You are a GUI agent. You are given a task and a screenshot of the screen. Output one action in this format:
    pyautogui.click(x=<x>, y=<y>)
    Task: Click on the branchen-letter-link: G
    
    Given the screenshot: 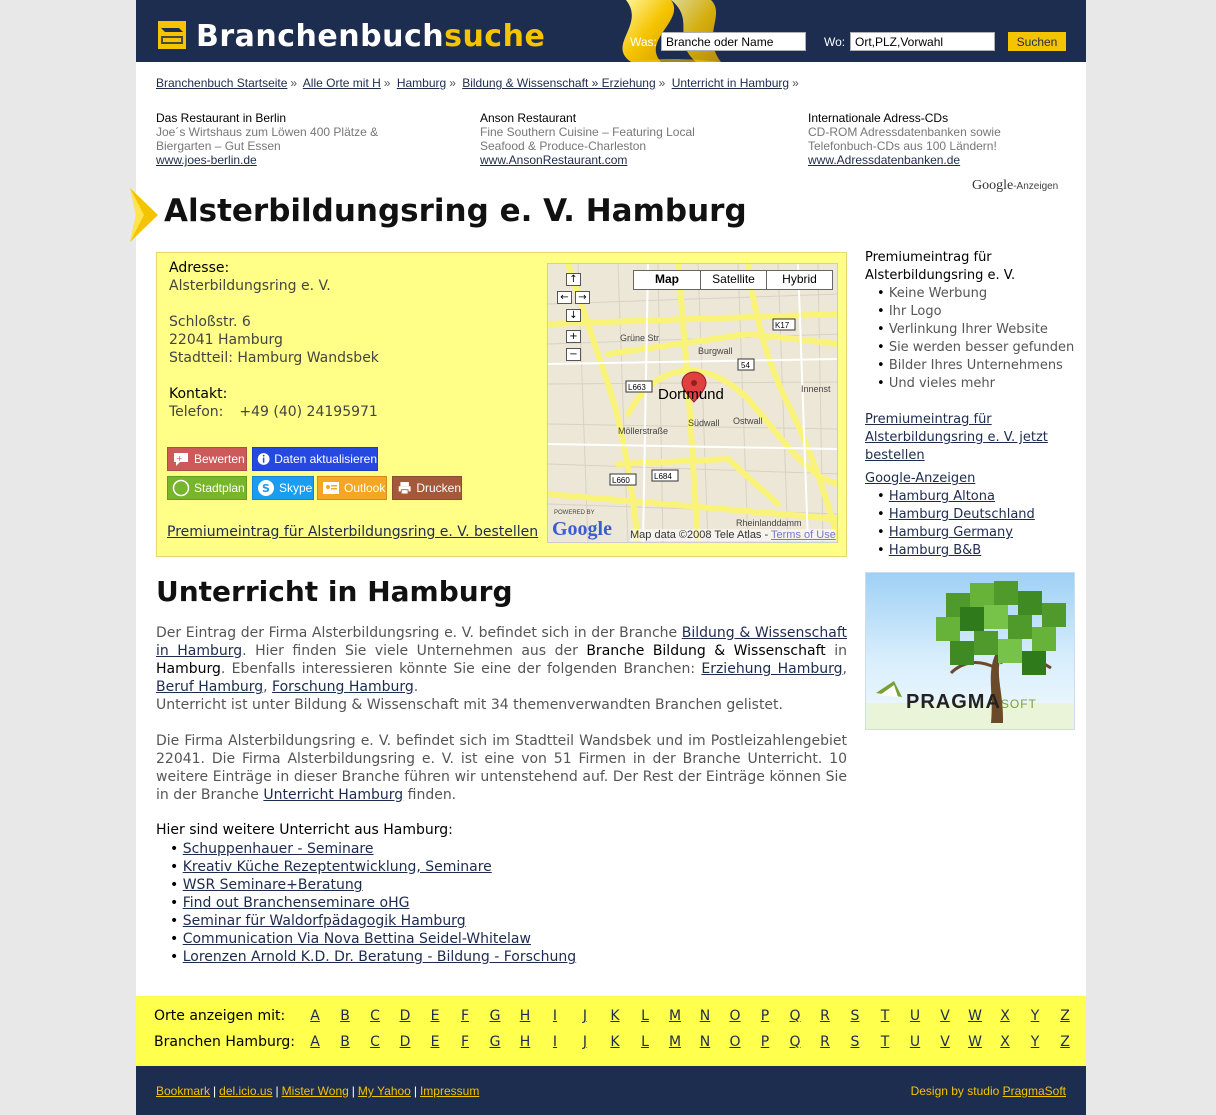 What is the action you would take?
    pyautogui.click(x=495, y=1042)
    